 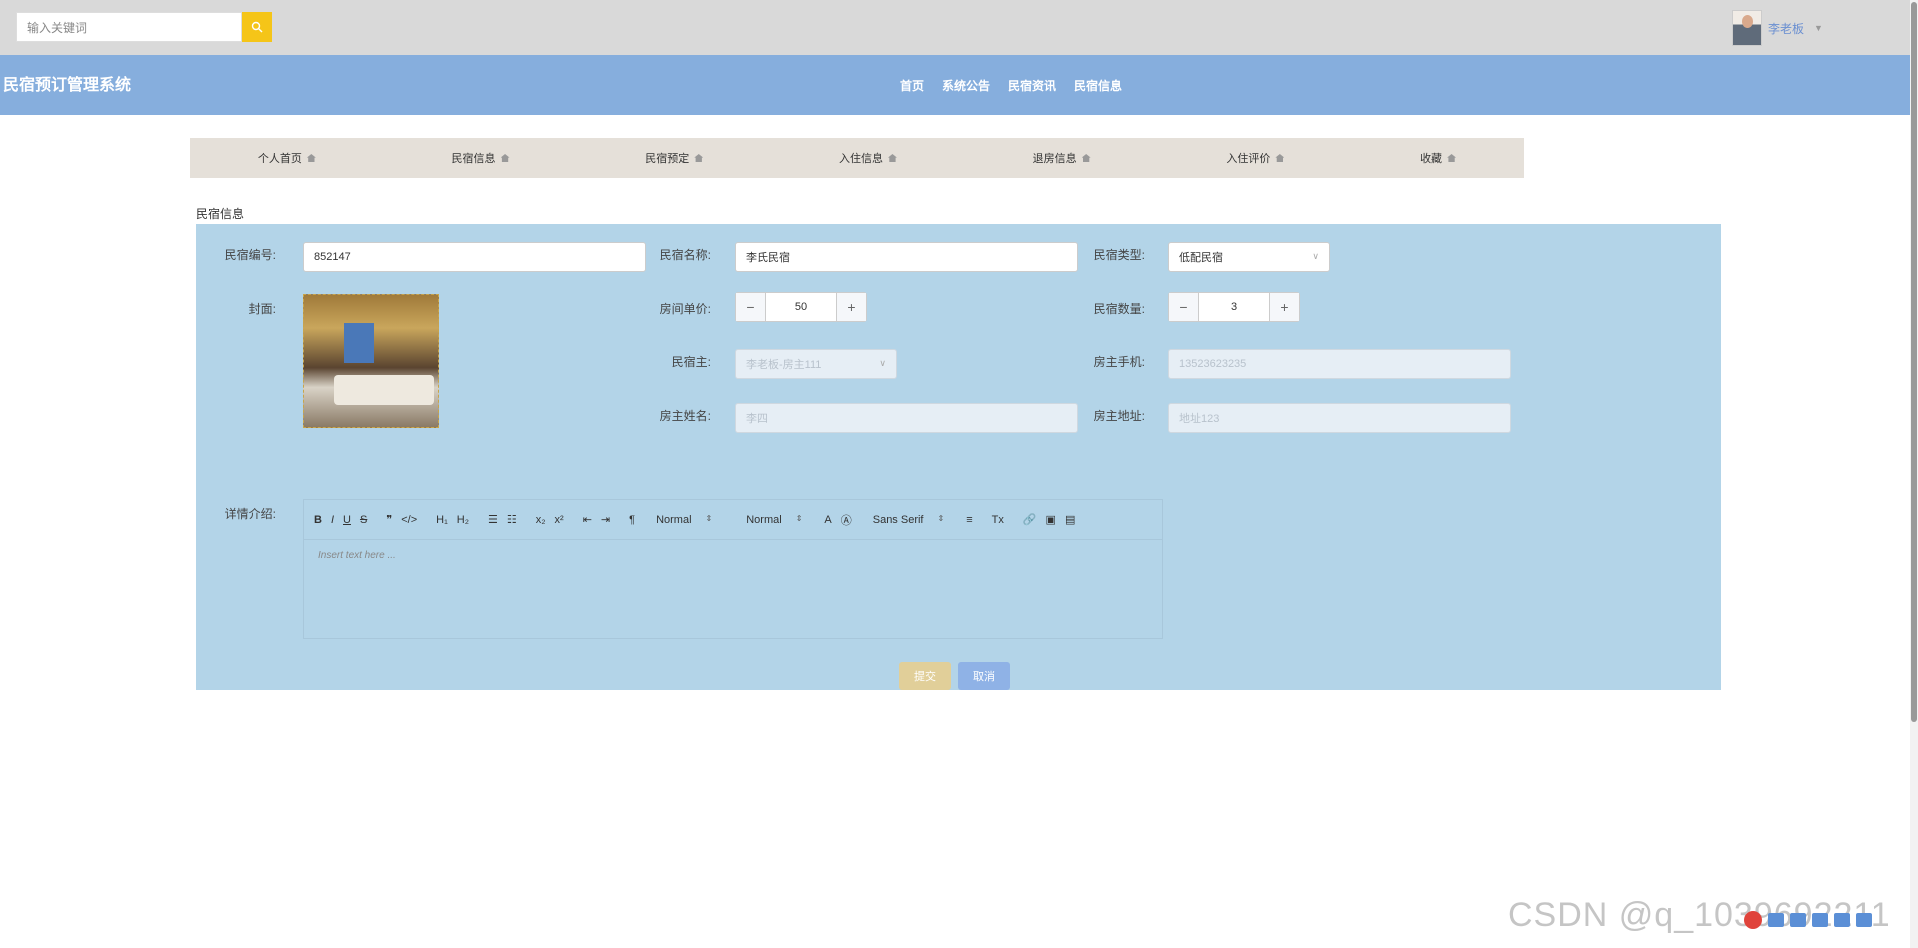 I want to click on nav-news: 民宿资讯, so click(x=1032, y=85).